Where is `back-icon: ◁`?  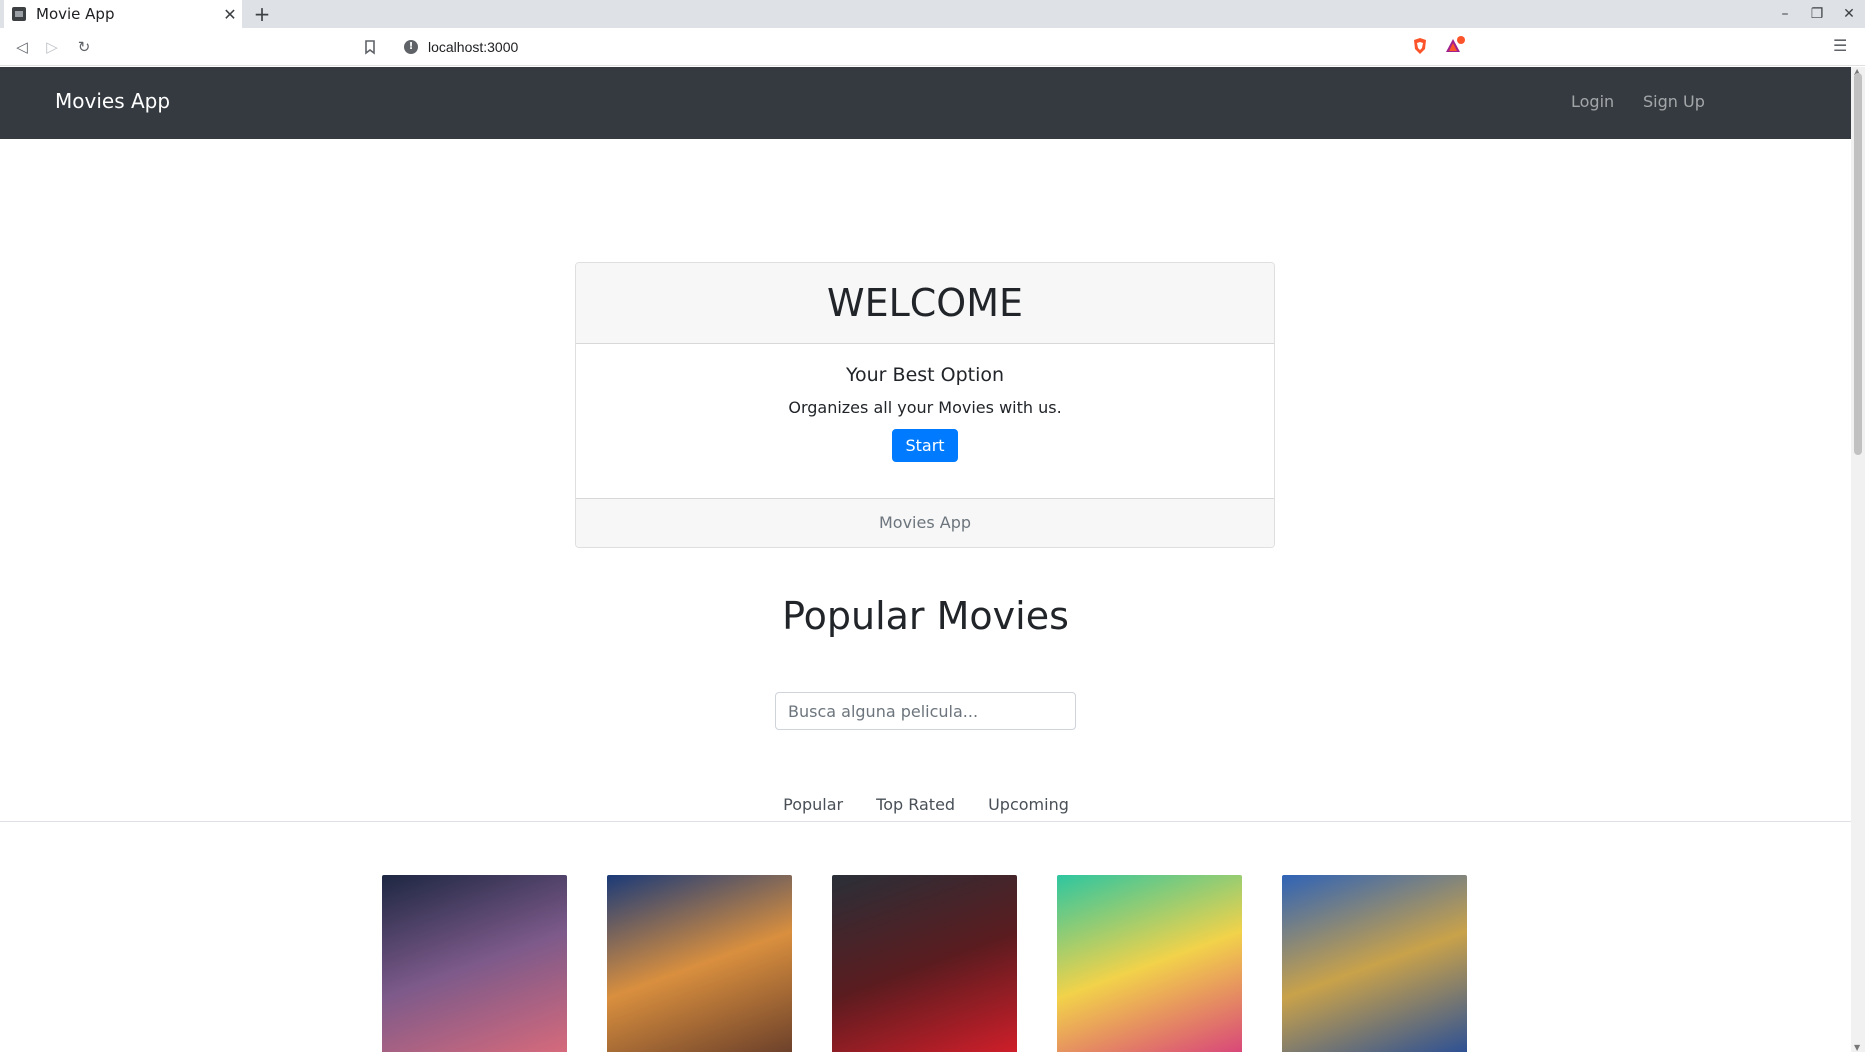
back-icon: ◁ is located at coordinates (22, 47).